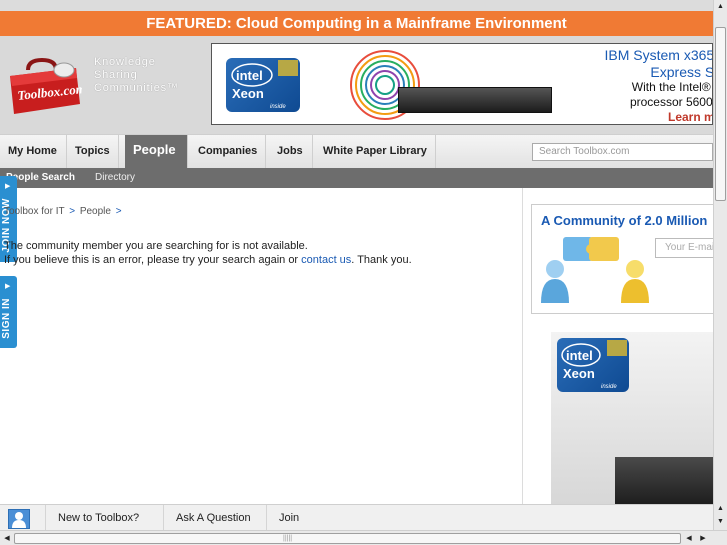 This screenshot has height=545, width=727. Describe the element at coordinates (116, 75) in the screenshot. I see `tagline-line: Sharing` at that location.